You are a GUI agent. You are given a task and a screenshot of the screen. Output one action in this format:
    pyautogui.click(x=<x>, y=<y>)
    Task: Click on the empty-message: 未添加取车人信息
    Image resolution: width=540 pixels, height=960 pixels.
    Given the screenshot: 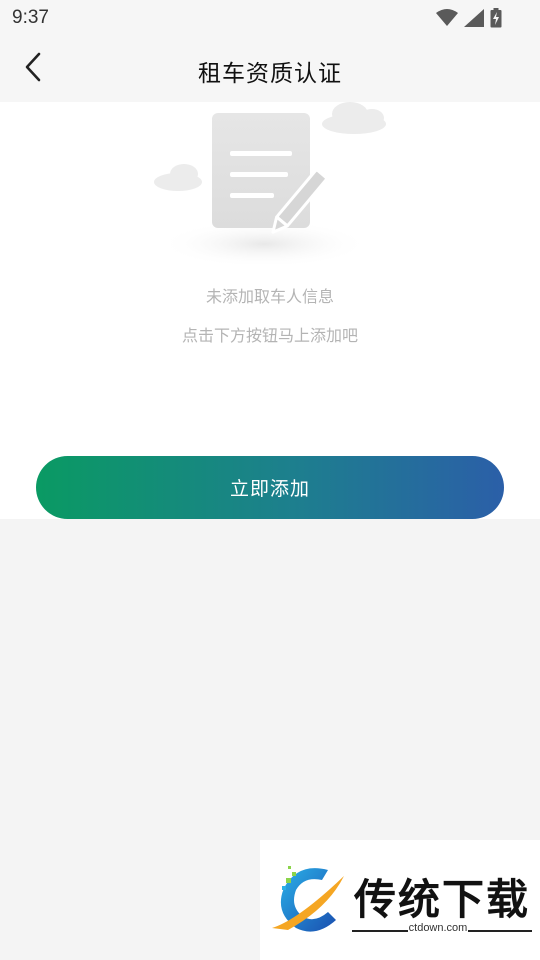 What is the action you would take?
    pyautogui.click(x=269, y=296)
    